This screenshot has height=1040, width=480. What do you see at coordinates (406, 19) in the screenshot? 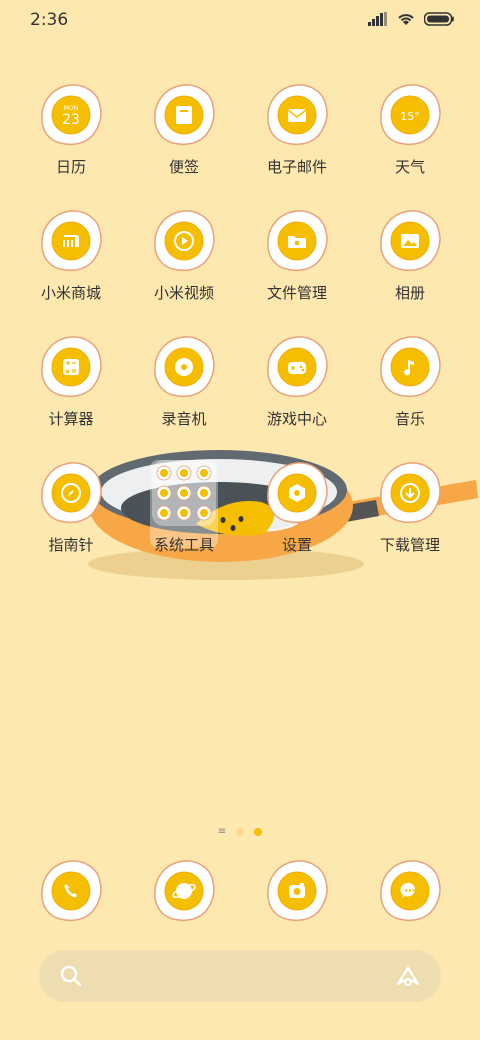
I see `wifi-icon` at bounding box center [406, 19].